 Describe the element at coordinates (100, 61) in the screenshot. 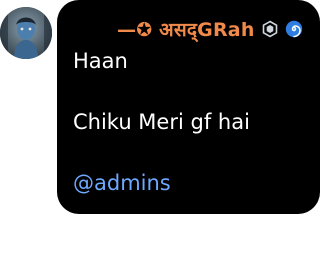

I see `message-text-line: Haan` at that location.